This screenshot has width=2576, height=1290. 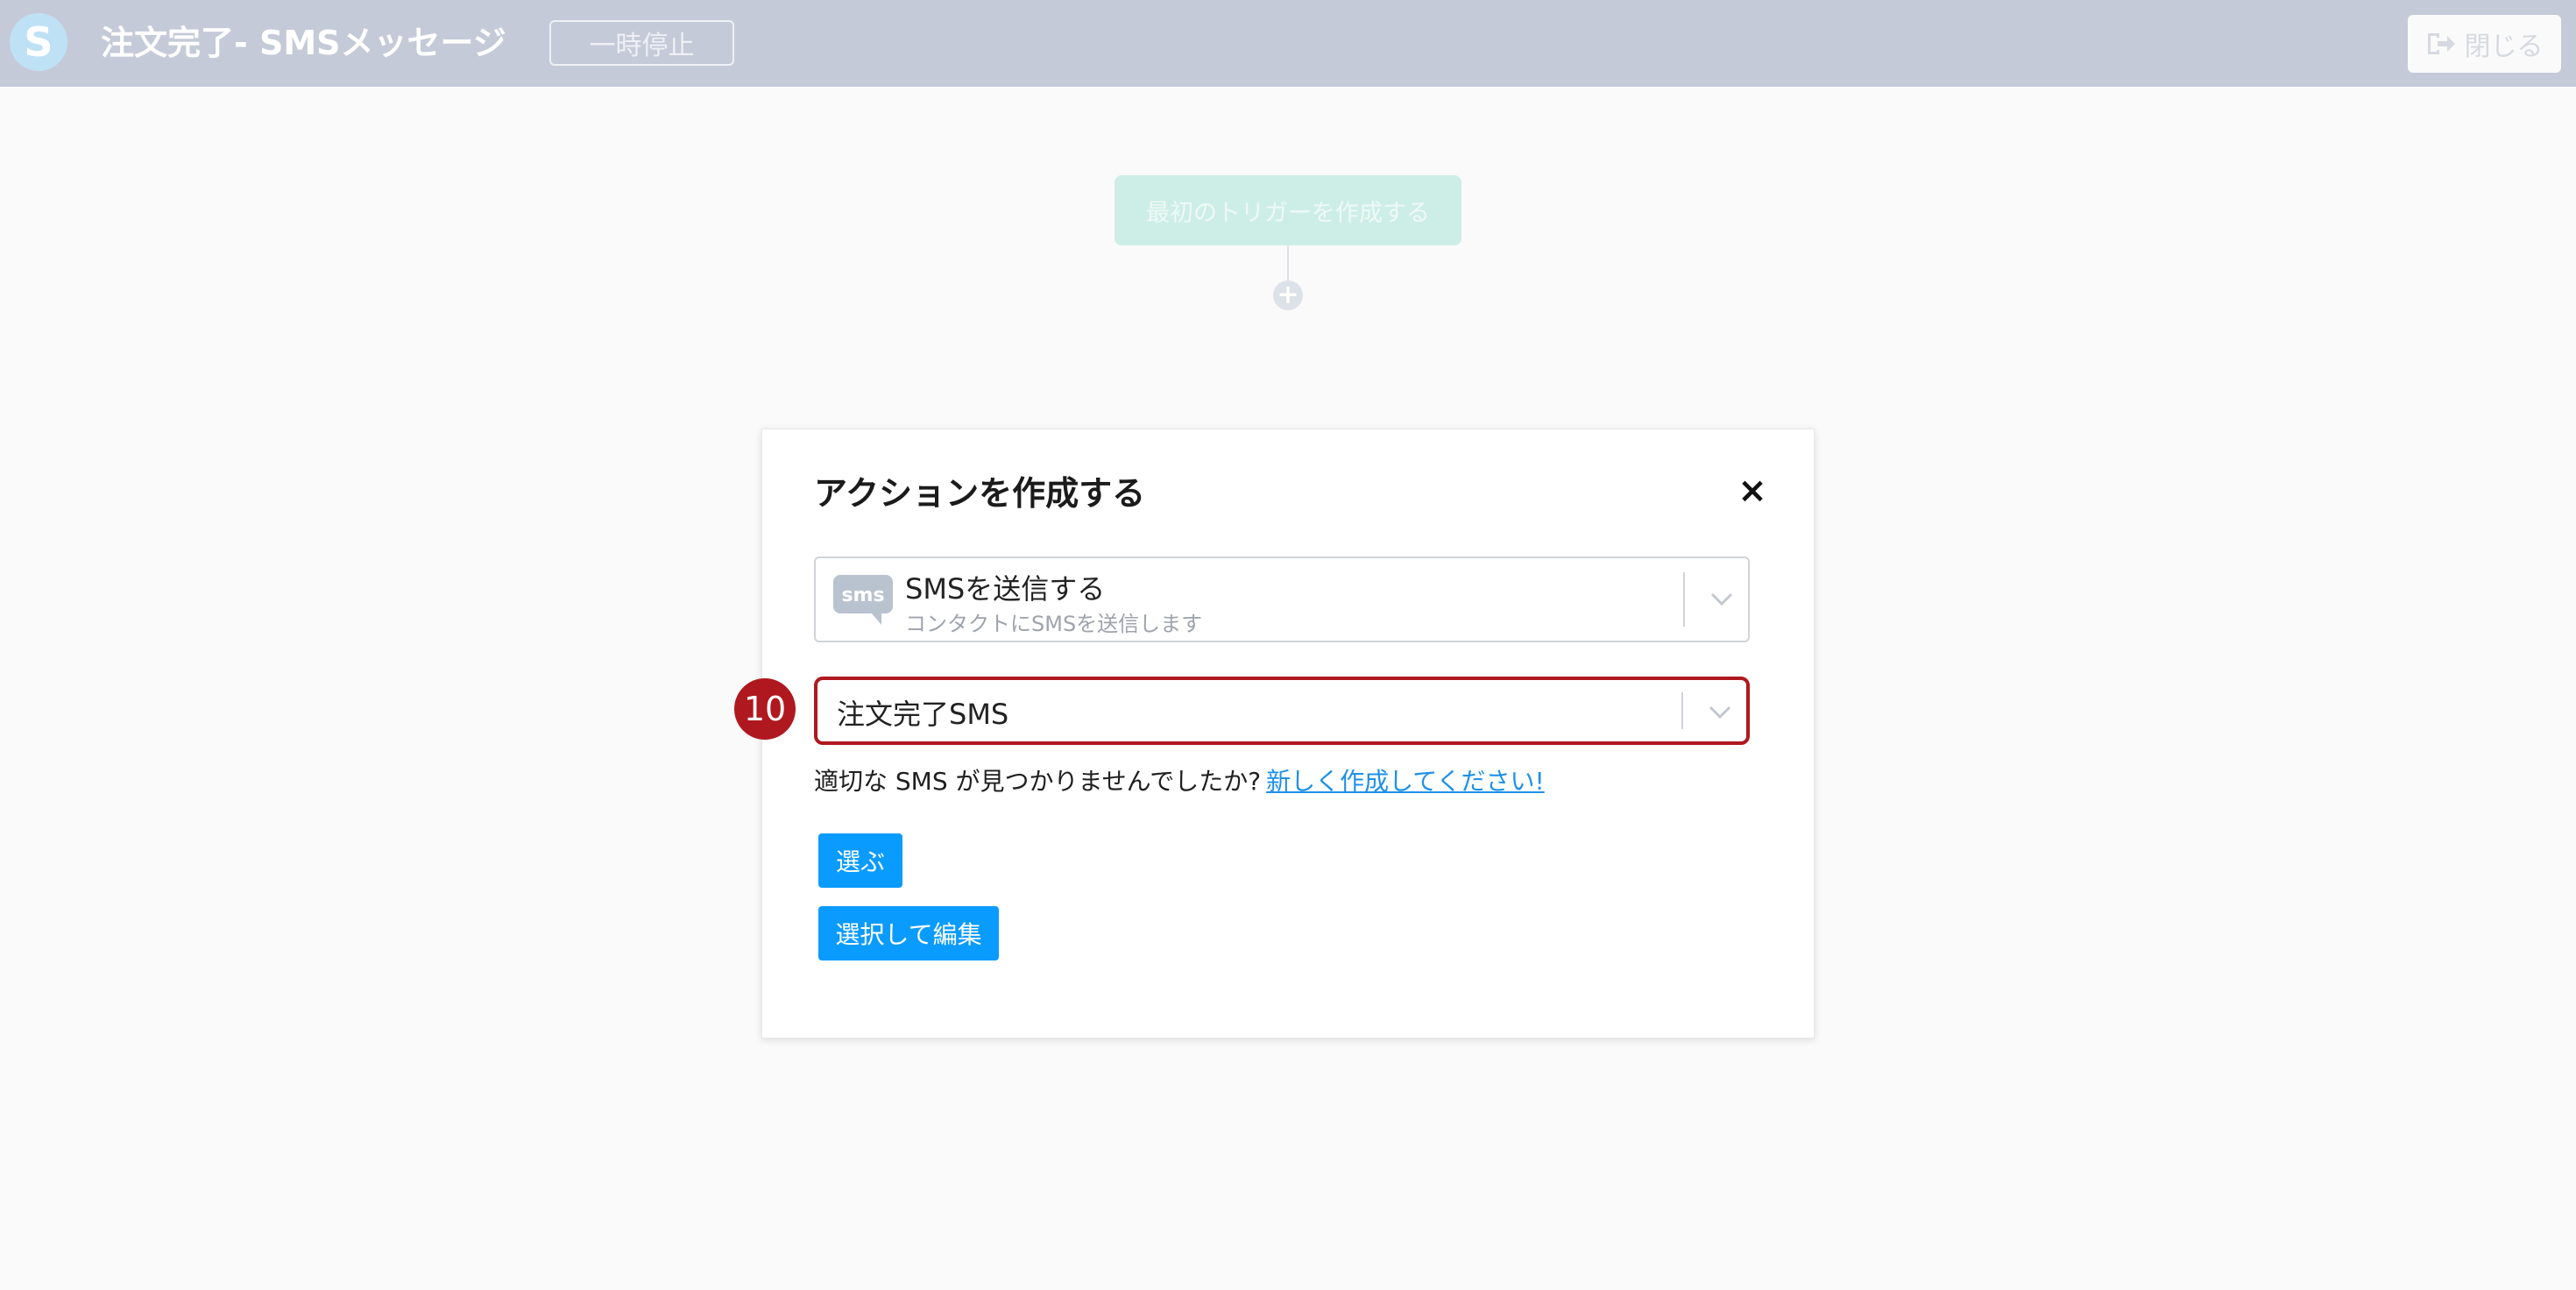 I want to click on app-logo: S, so click(x=38, y=42).